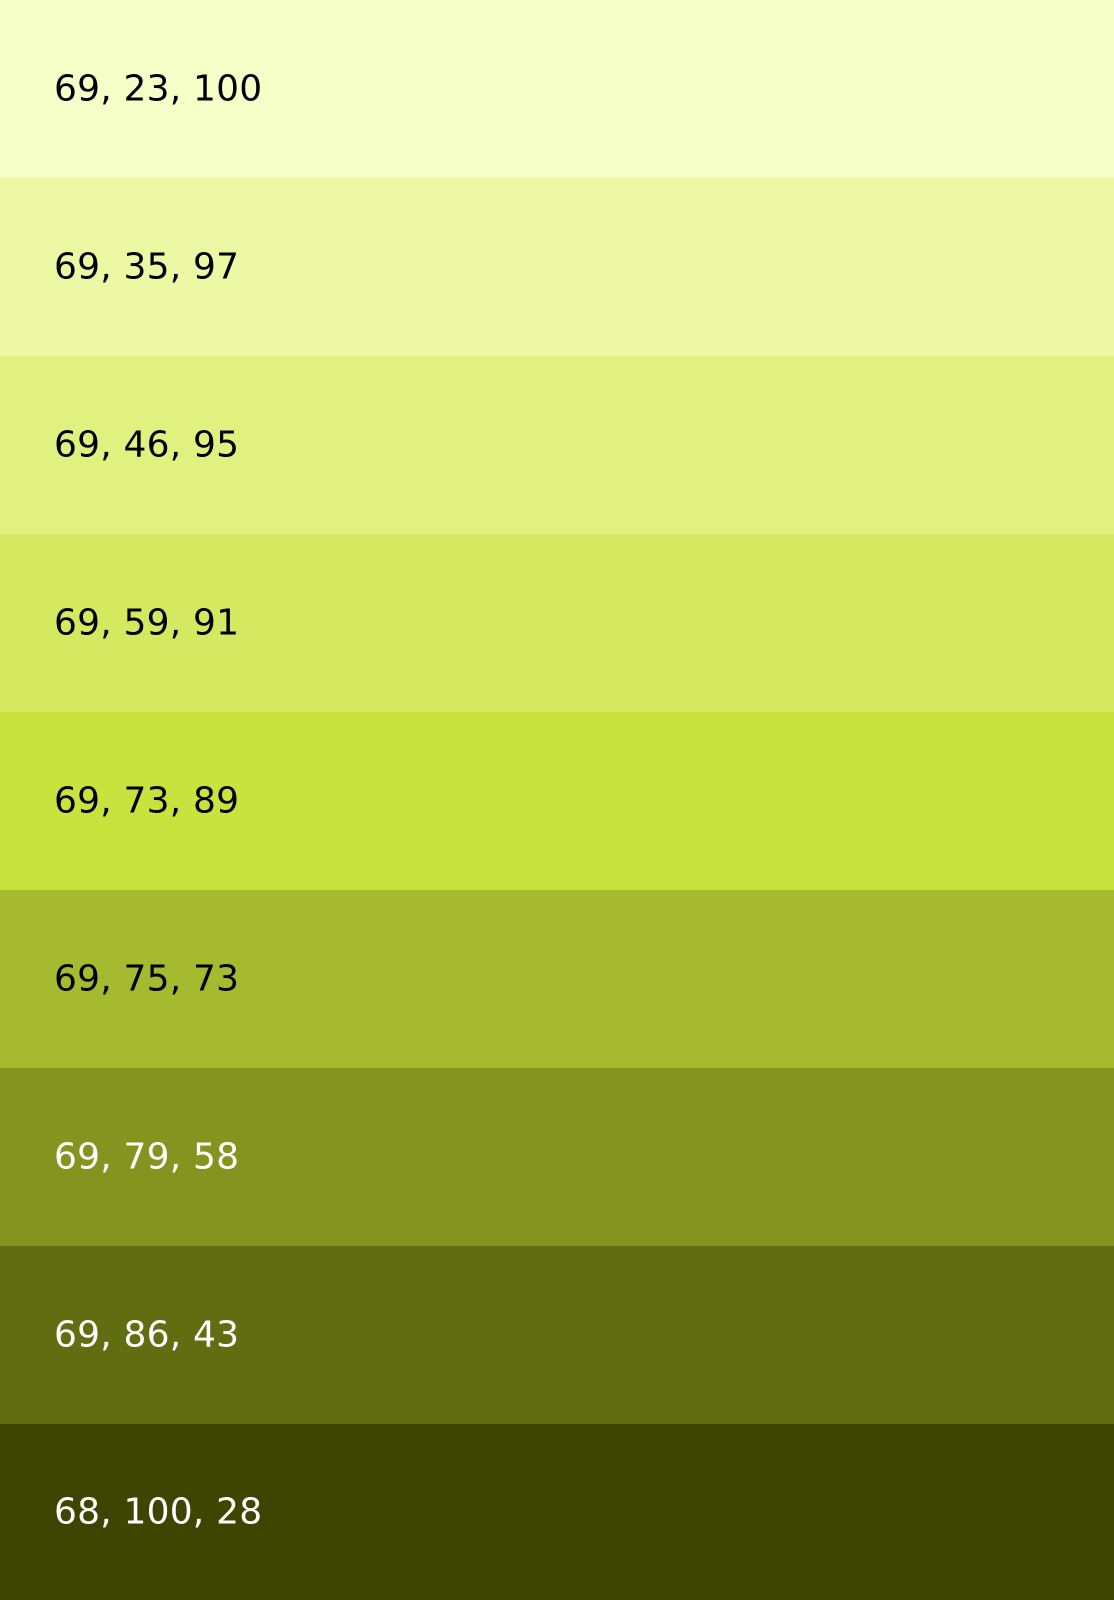  What do you see at coordinates (147, 1335) in the screenshot?
I see `swatch-label: 69, 86, 43` at bounding box center [147, 1335].